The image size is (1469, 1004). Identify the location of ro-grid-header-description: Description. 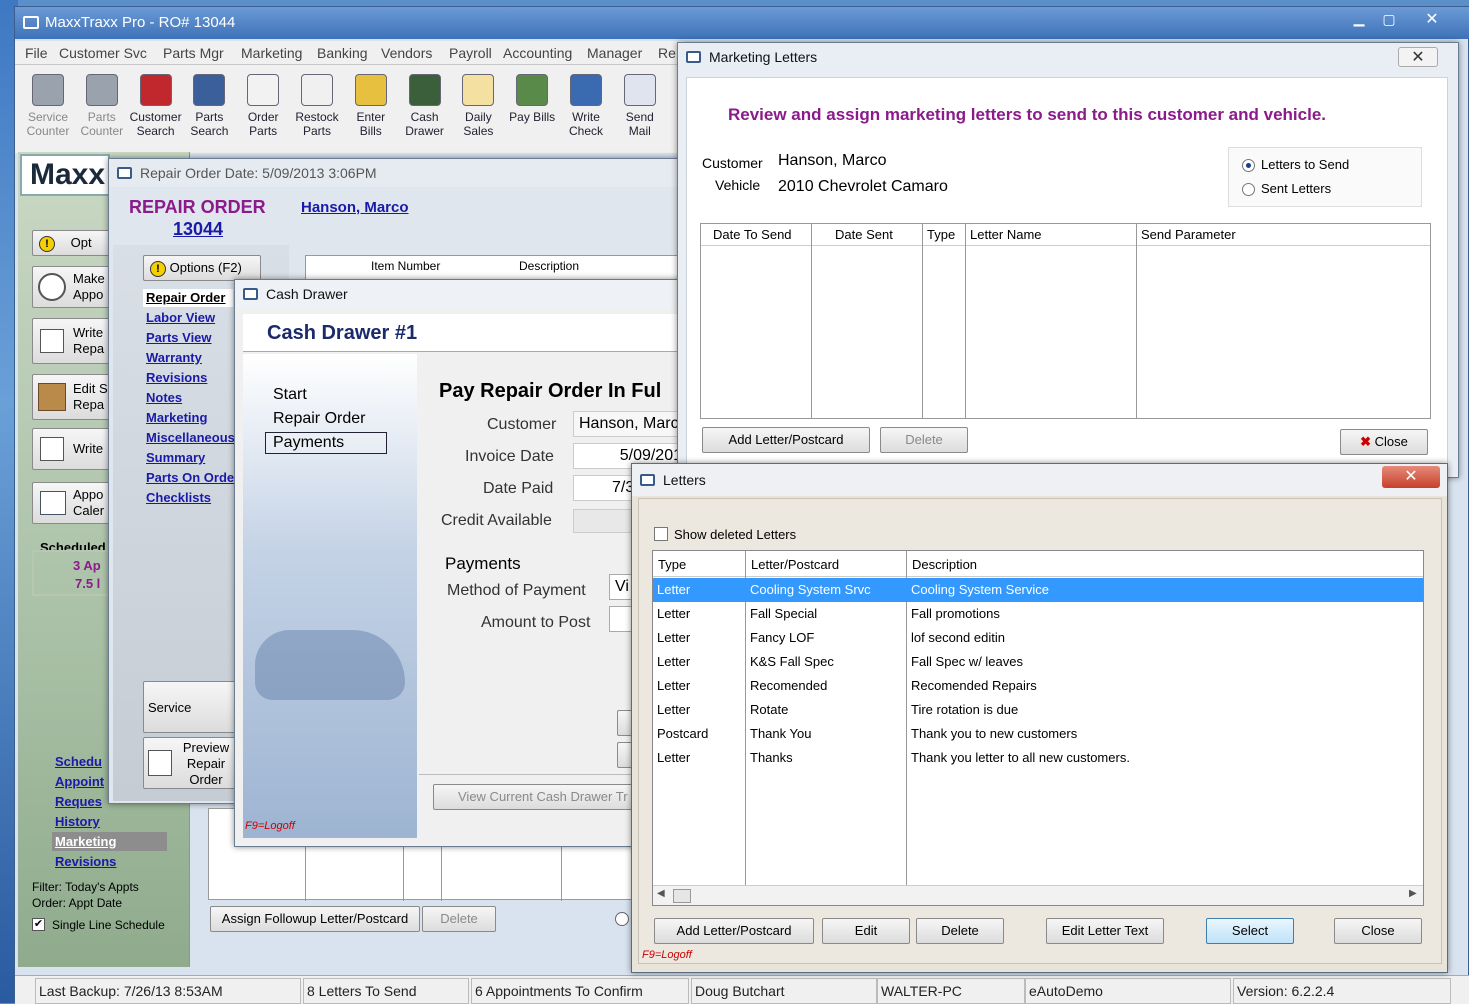
(549, 266).